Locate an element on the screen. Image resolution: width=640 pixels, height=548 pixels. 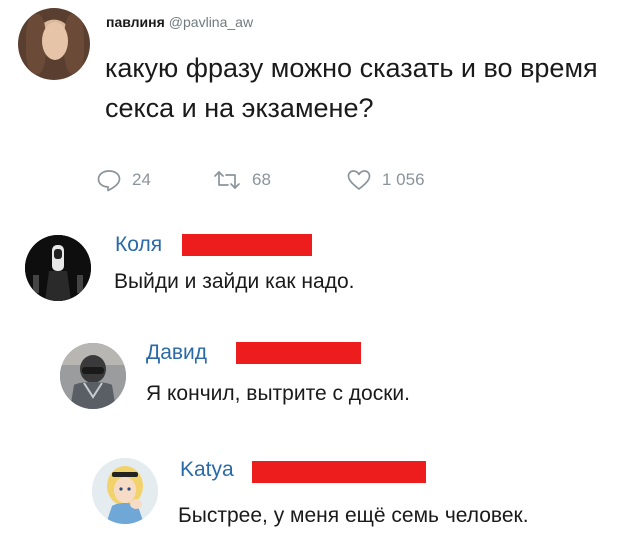
tweet-header: павлиня @pavlina_aw is located at coordinates (179, 22).